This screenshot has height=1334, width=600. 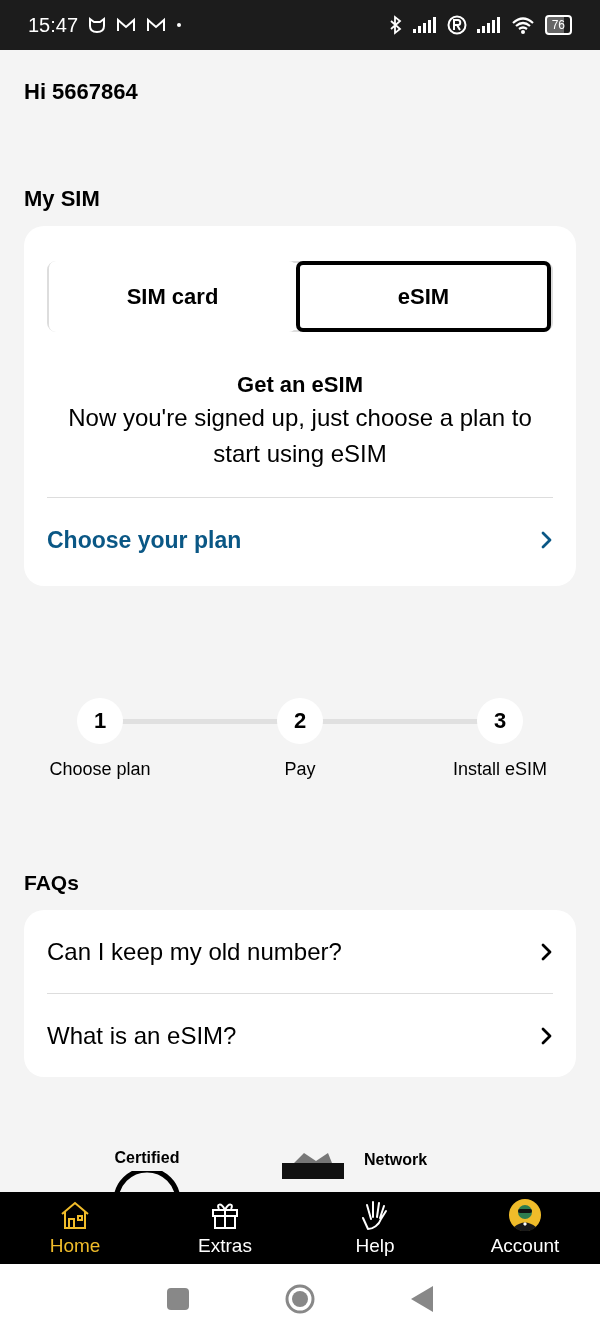 What do you see at coordinates (100, 769) in the screenshot?
I see `step-label: Choose plan` at bounding box center [100, 769].